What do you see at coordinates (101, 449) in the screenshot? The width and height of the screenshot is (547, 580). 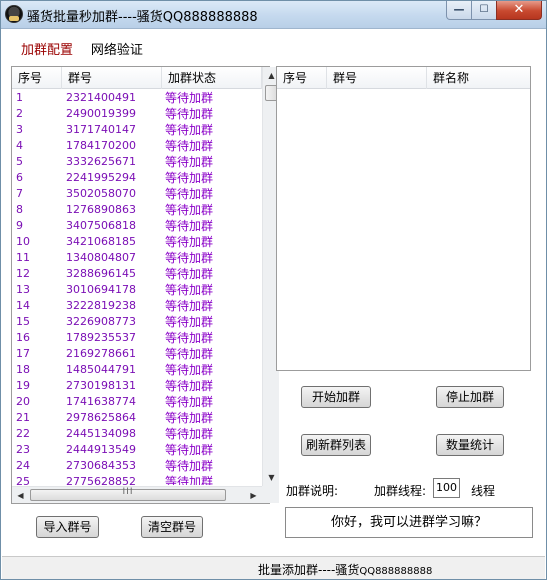 I see `row-group-number: 2444913549` at bounding box center [101, 449].